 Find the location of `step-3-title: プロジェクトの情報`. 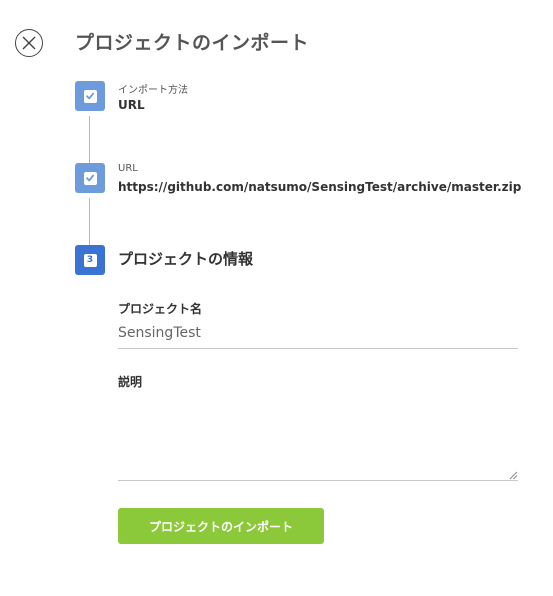

step-3-title: プロジェクトの情報 is located at coordinates (186, 259).